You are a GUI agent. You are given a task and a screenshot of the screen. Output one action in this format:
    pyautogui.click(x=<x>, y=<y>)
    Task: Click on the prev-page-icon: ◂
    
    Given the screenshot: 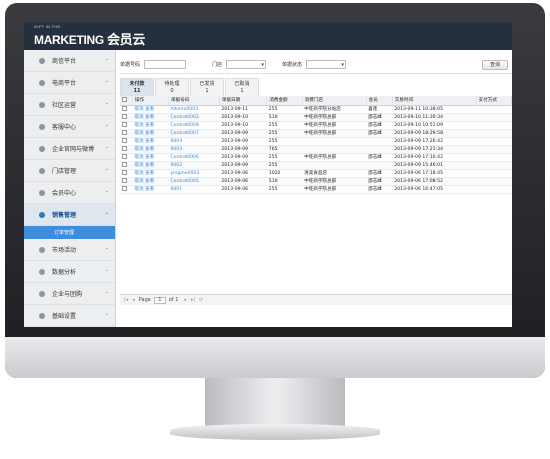 What is the action you would take?
    pyautogui.click(x=133, y=300)
    